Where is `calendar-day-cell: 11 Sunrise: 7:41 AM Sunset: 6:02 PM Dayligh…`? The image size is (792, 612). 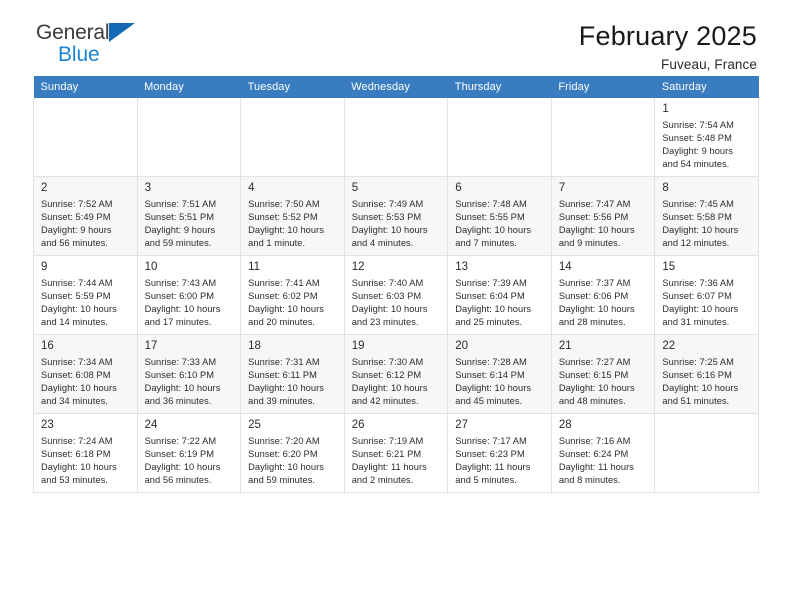 calendar-day-cell: 11 Sunrise: 7:41 AM Sunset: 6:02 PM Dayligh… is located at coordinates (292, 295).